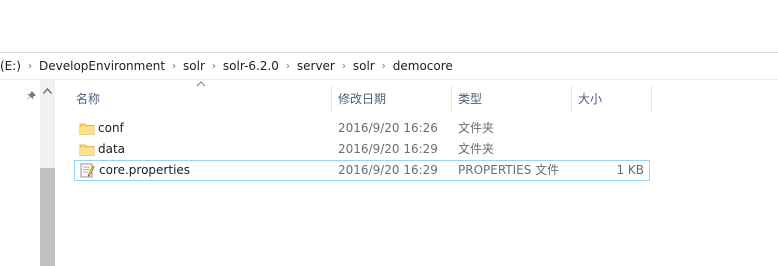 The width and height of the screenshot is (778, 266). I want to click on pin-icon, so click(31, 96).